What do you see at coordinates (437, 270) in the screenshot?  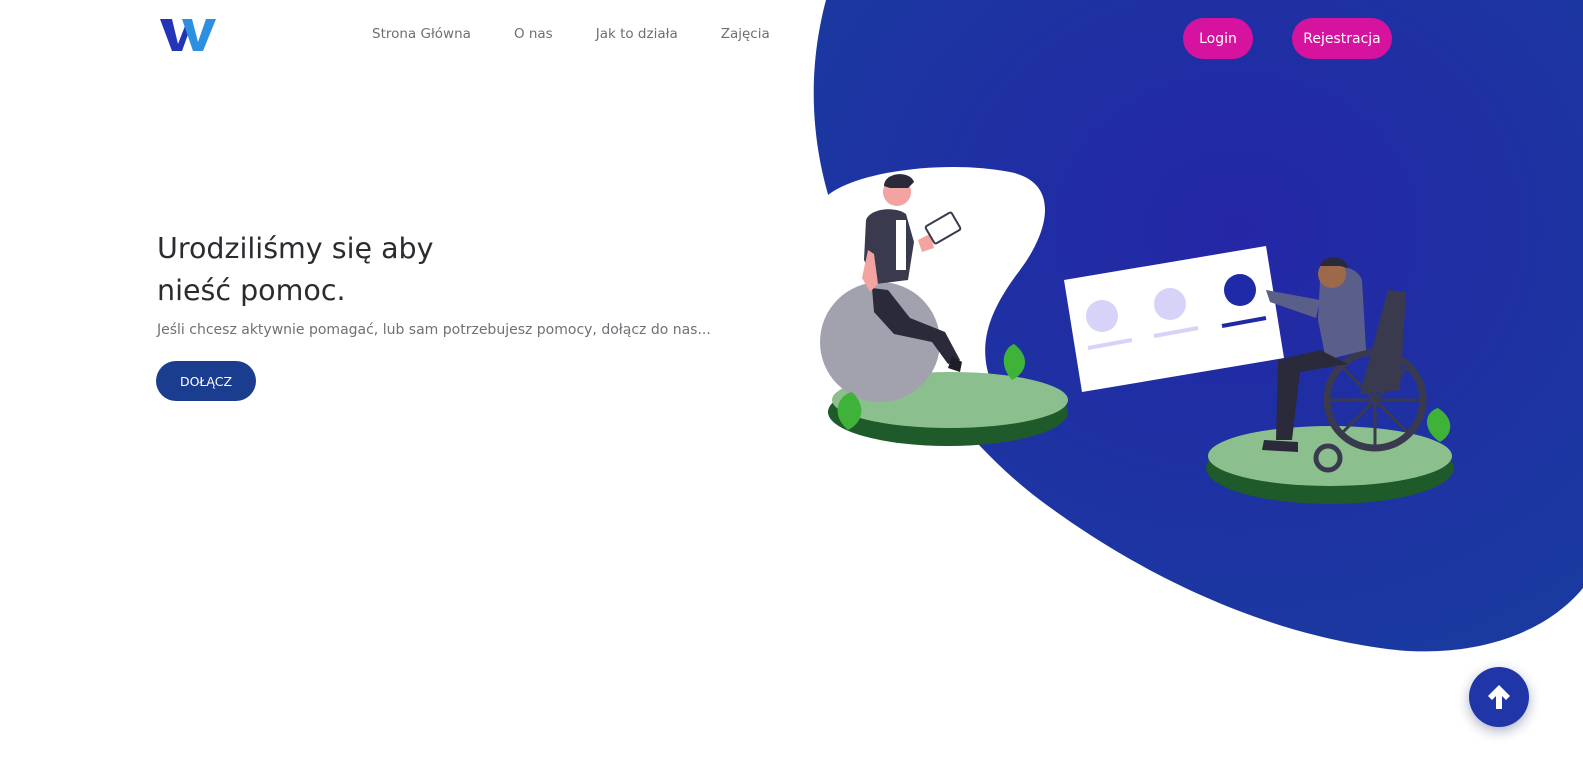 I see `hero-title: Urodziliśmy się aby nieść pomoc.` at bounding box center [437, 270].